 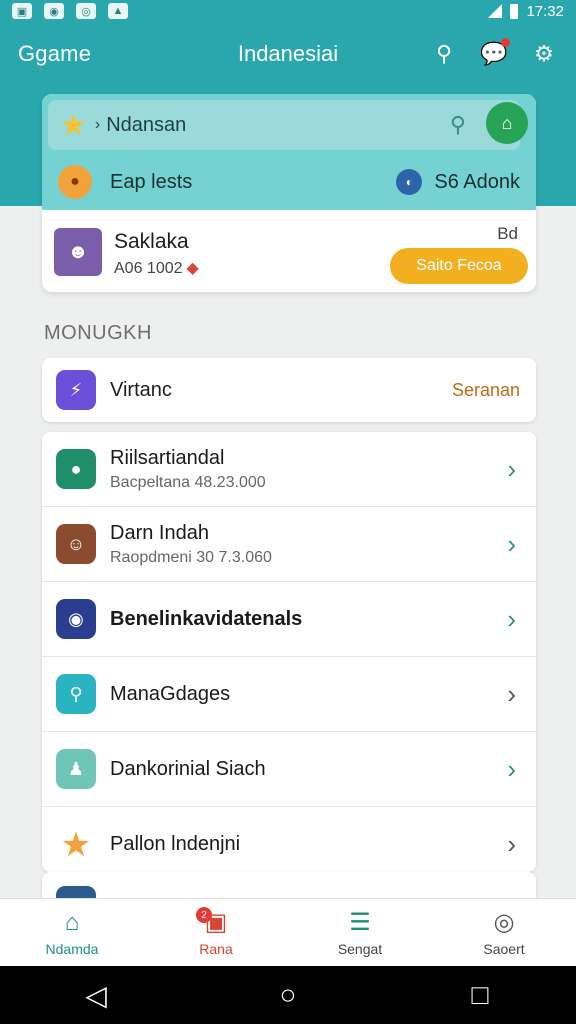 What do you see at coordinates (216, 932) in the screenshot?
I see `nav-ticket: 2 ▣ Rana` at bounding box center [216, 932].